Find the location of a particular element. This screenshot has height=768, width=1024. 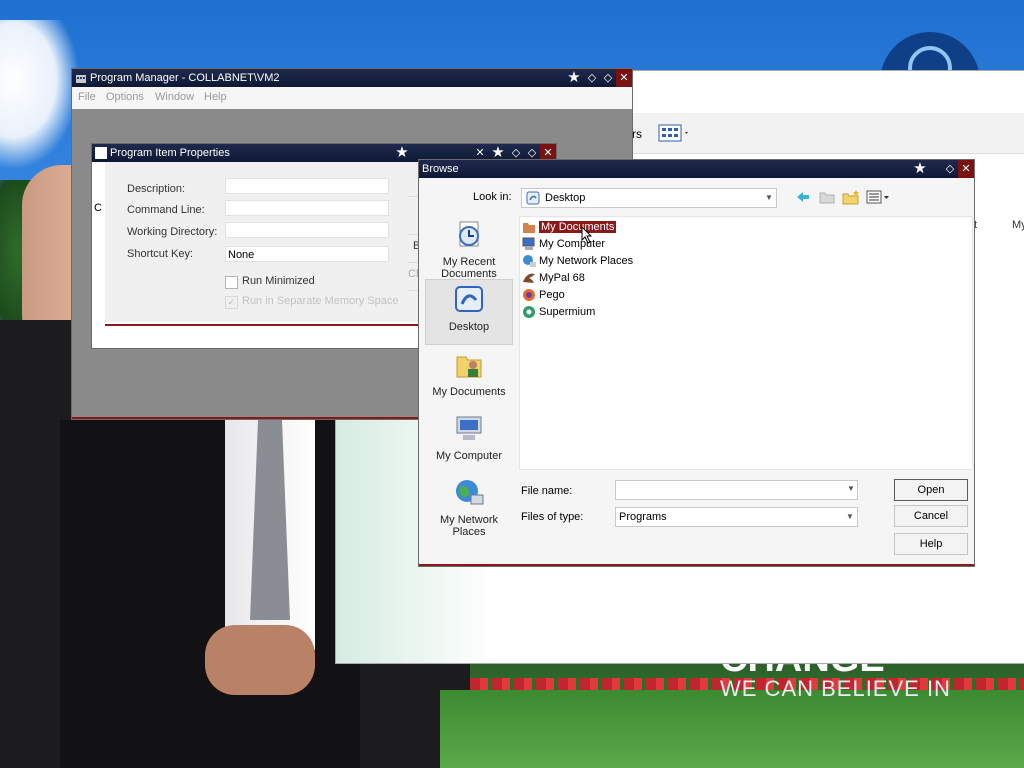

files-of-type-value: Programs is located at coordinates (643, 517).